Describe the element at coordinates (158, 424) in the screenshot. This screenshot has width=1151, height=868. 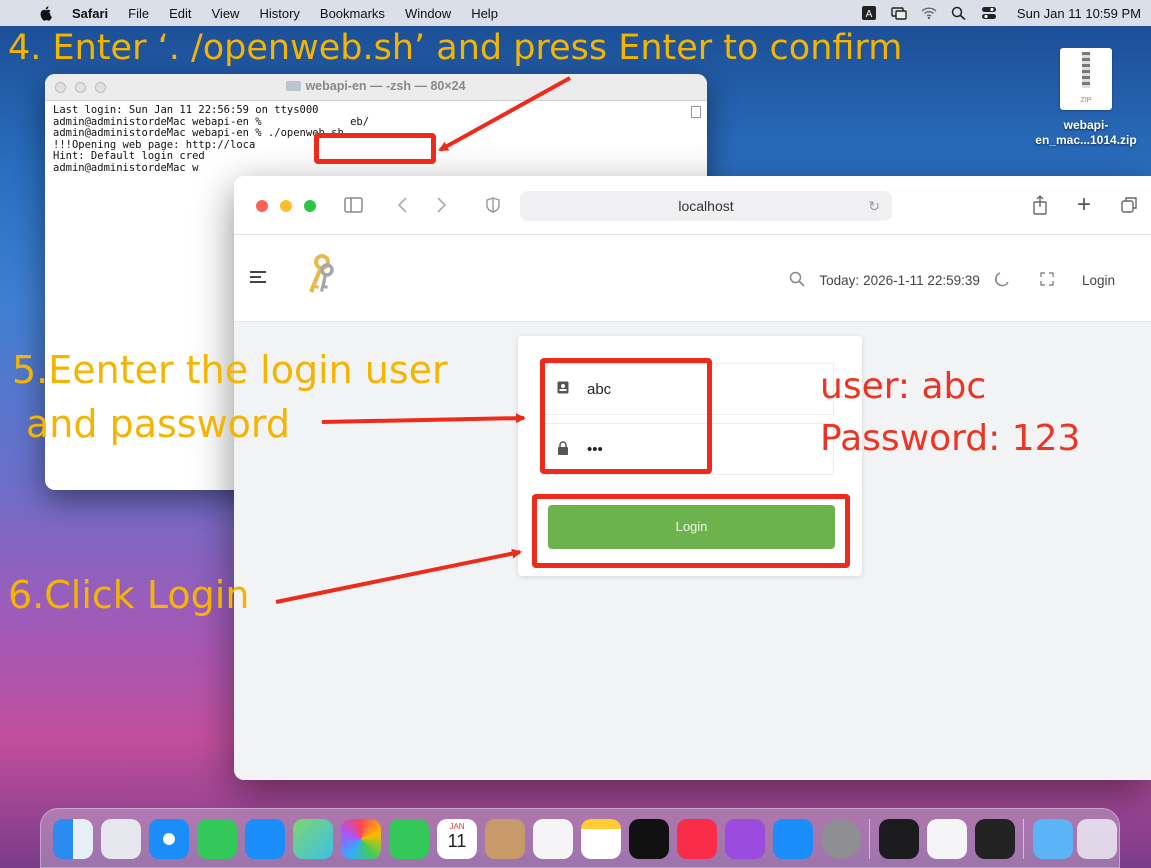
I see `step5-instruction-line2: and password` at that location.